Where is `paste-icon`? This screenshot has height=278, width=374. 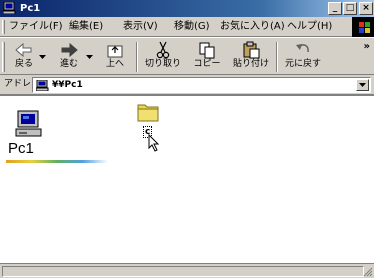
paste-icon is located at coordinates (251, 50).